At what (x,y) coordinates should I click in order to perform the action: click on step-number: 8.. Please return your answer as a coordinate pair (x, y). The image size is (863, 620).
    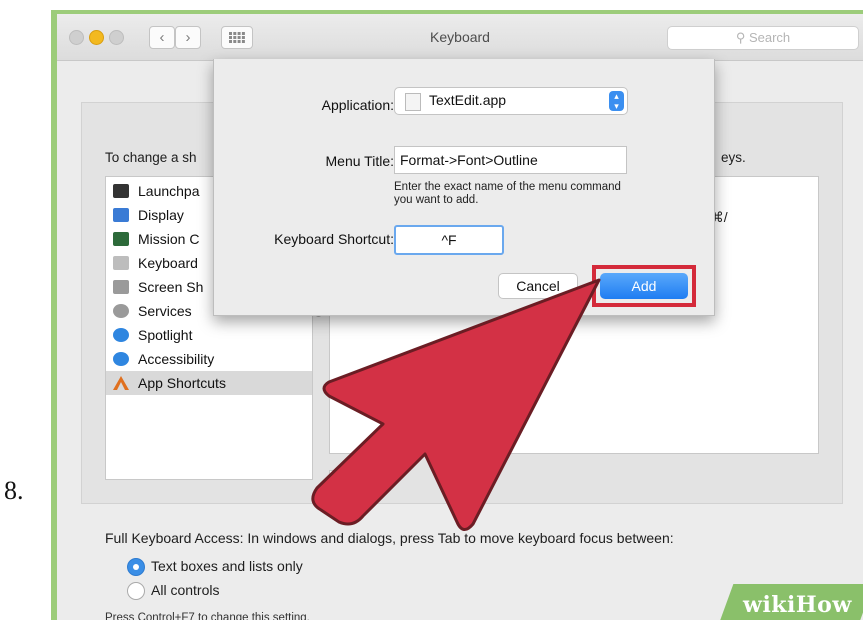
    Looking at the image, I should click on (14, 490).